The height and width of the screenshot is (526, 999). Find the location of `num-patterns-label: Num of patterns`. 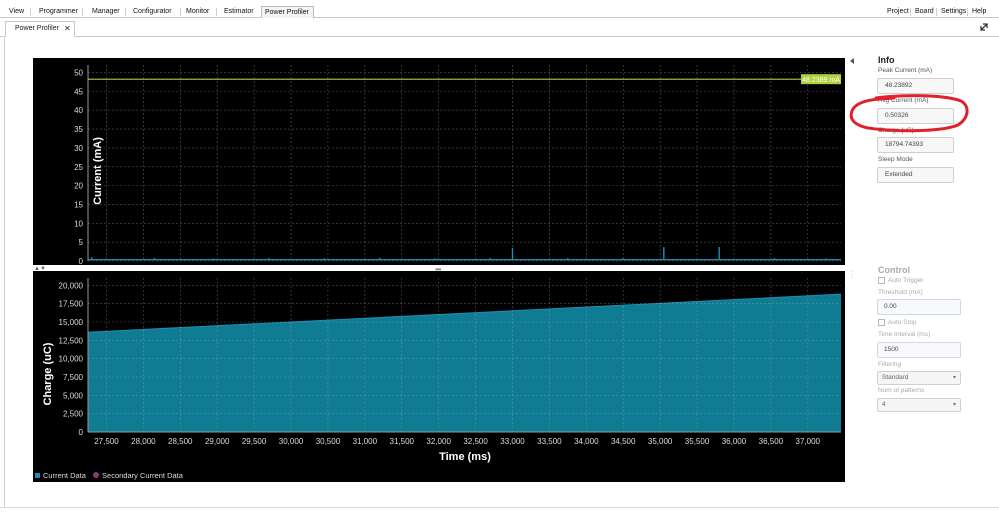

num-patterns-label: Num of patterns is located at coordinates (901, 390).